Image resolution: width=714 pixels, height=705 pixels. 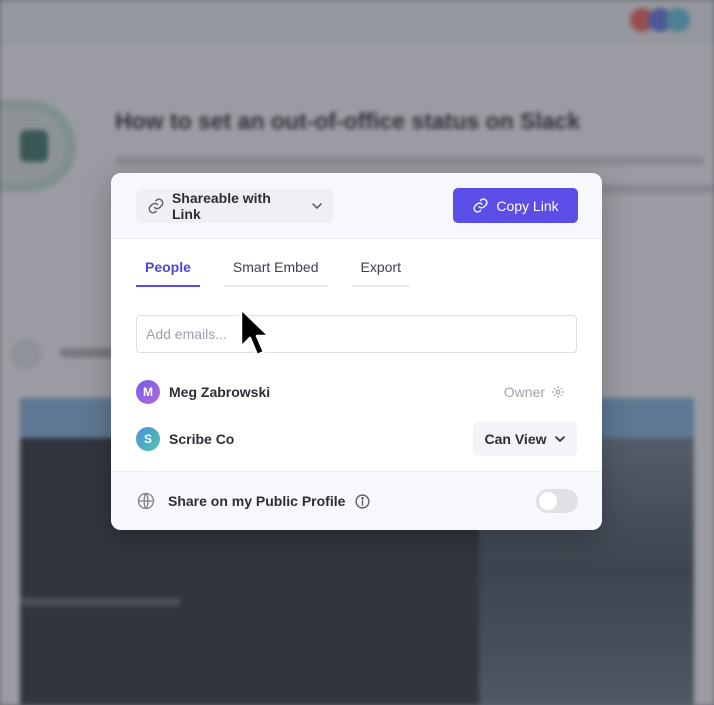 I want to click on copy-link-button: Copy Link, so click(x=515, y=205).